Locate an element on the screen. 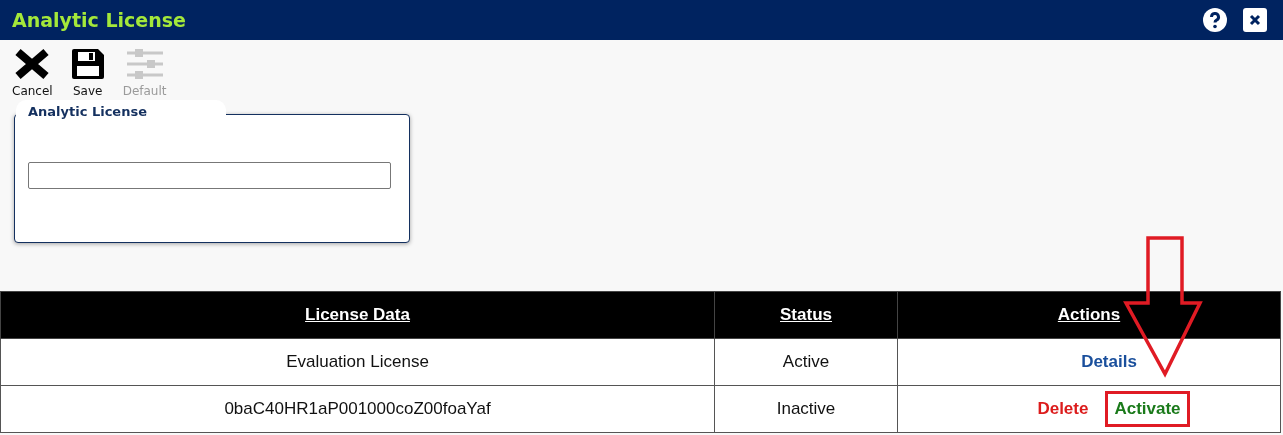 The width and height of the screenshot is (1283, 435). sliders-icon is located at coordinates (144, 64).